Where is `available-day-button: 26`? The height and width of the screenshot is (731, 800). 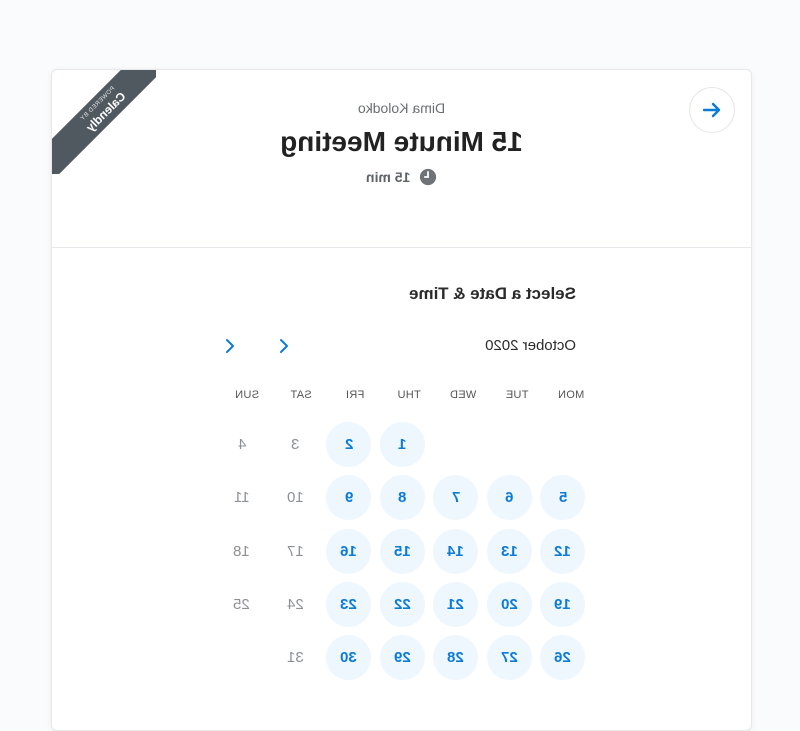
available-day-button: 26 is located at coordinates (563, 658).